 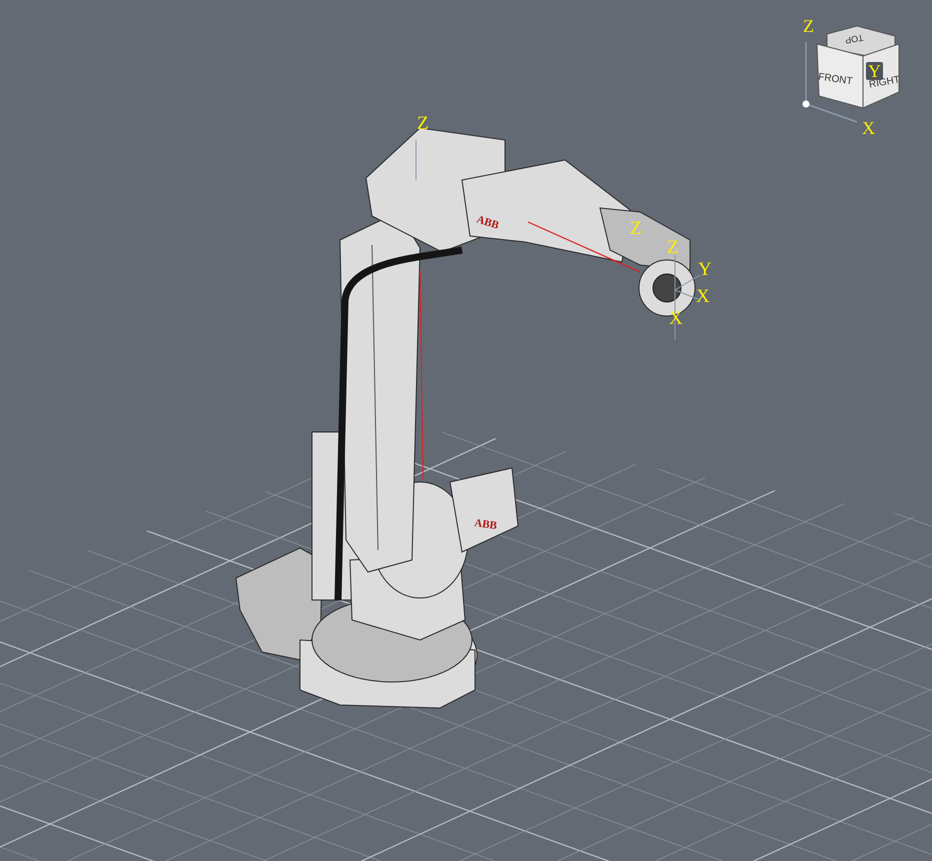 What do you see at coordinates (854, 38) in the screenshot?
I see `cube-face-label: TOP` at bounding box center [854, 38].